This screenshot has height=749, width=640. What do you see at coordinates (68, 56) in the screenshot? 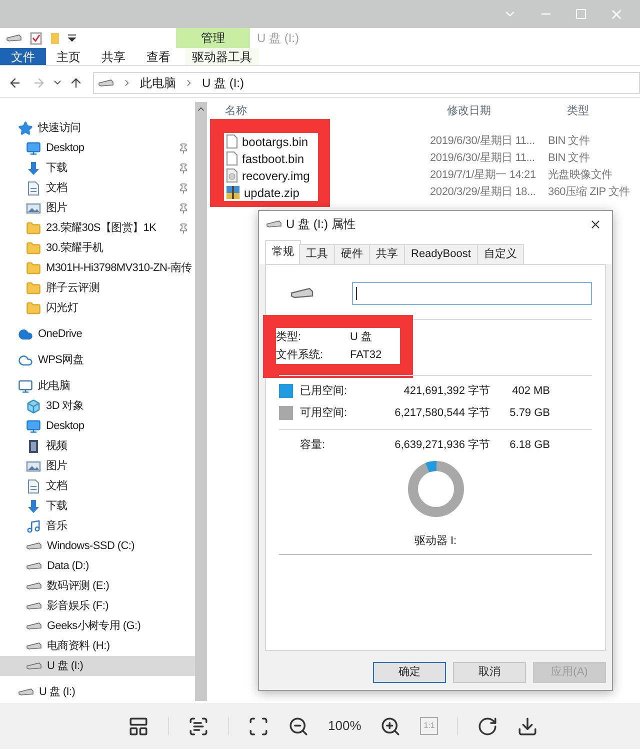
I see `ribbon-tab: 主页` at bounding box center [68, 56].